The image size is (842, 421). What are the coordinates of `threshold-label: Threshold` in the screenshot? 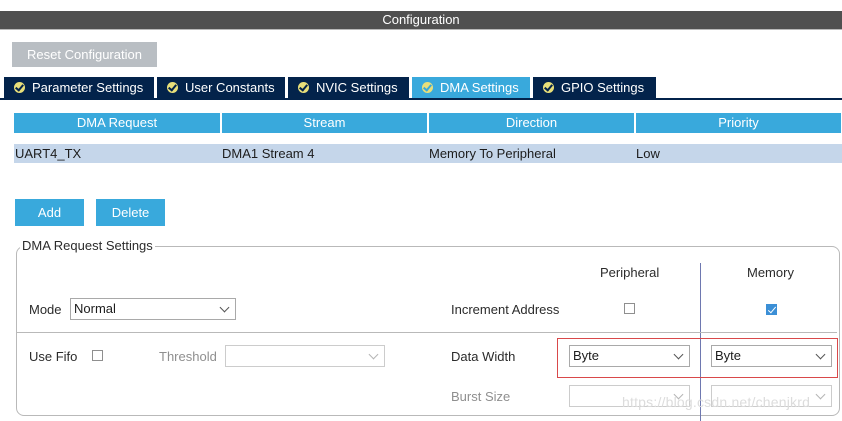 It's located at (188, 356).